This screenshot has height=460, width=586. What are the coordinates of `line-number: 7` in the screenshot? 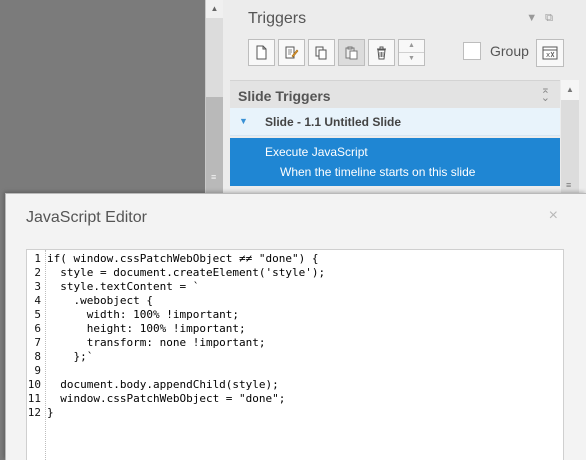 It's located at (37, 342).